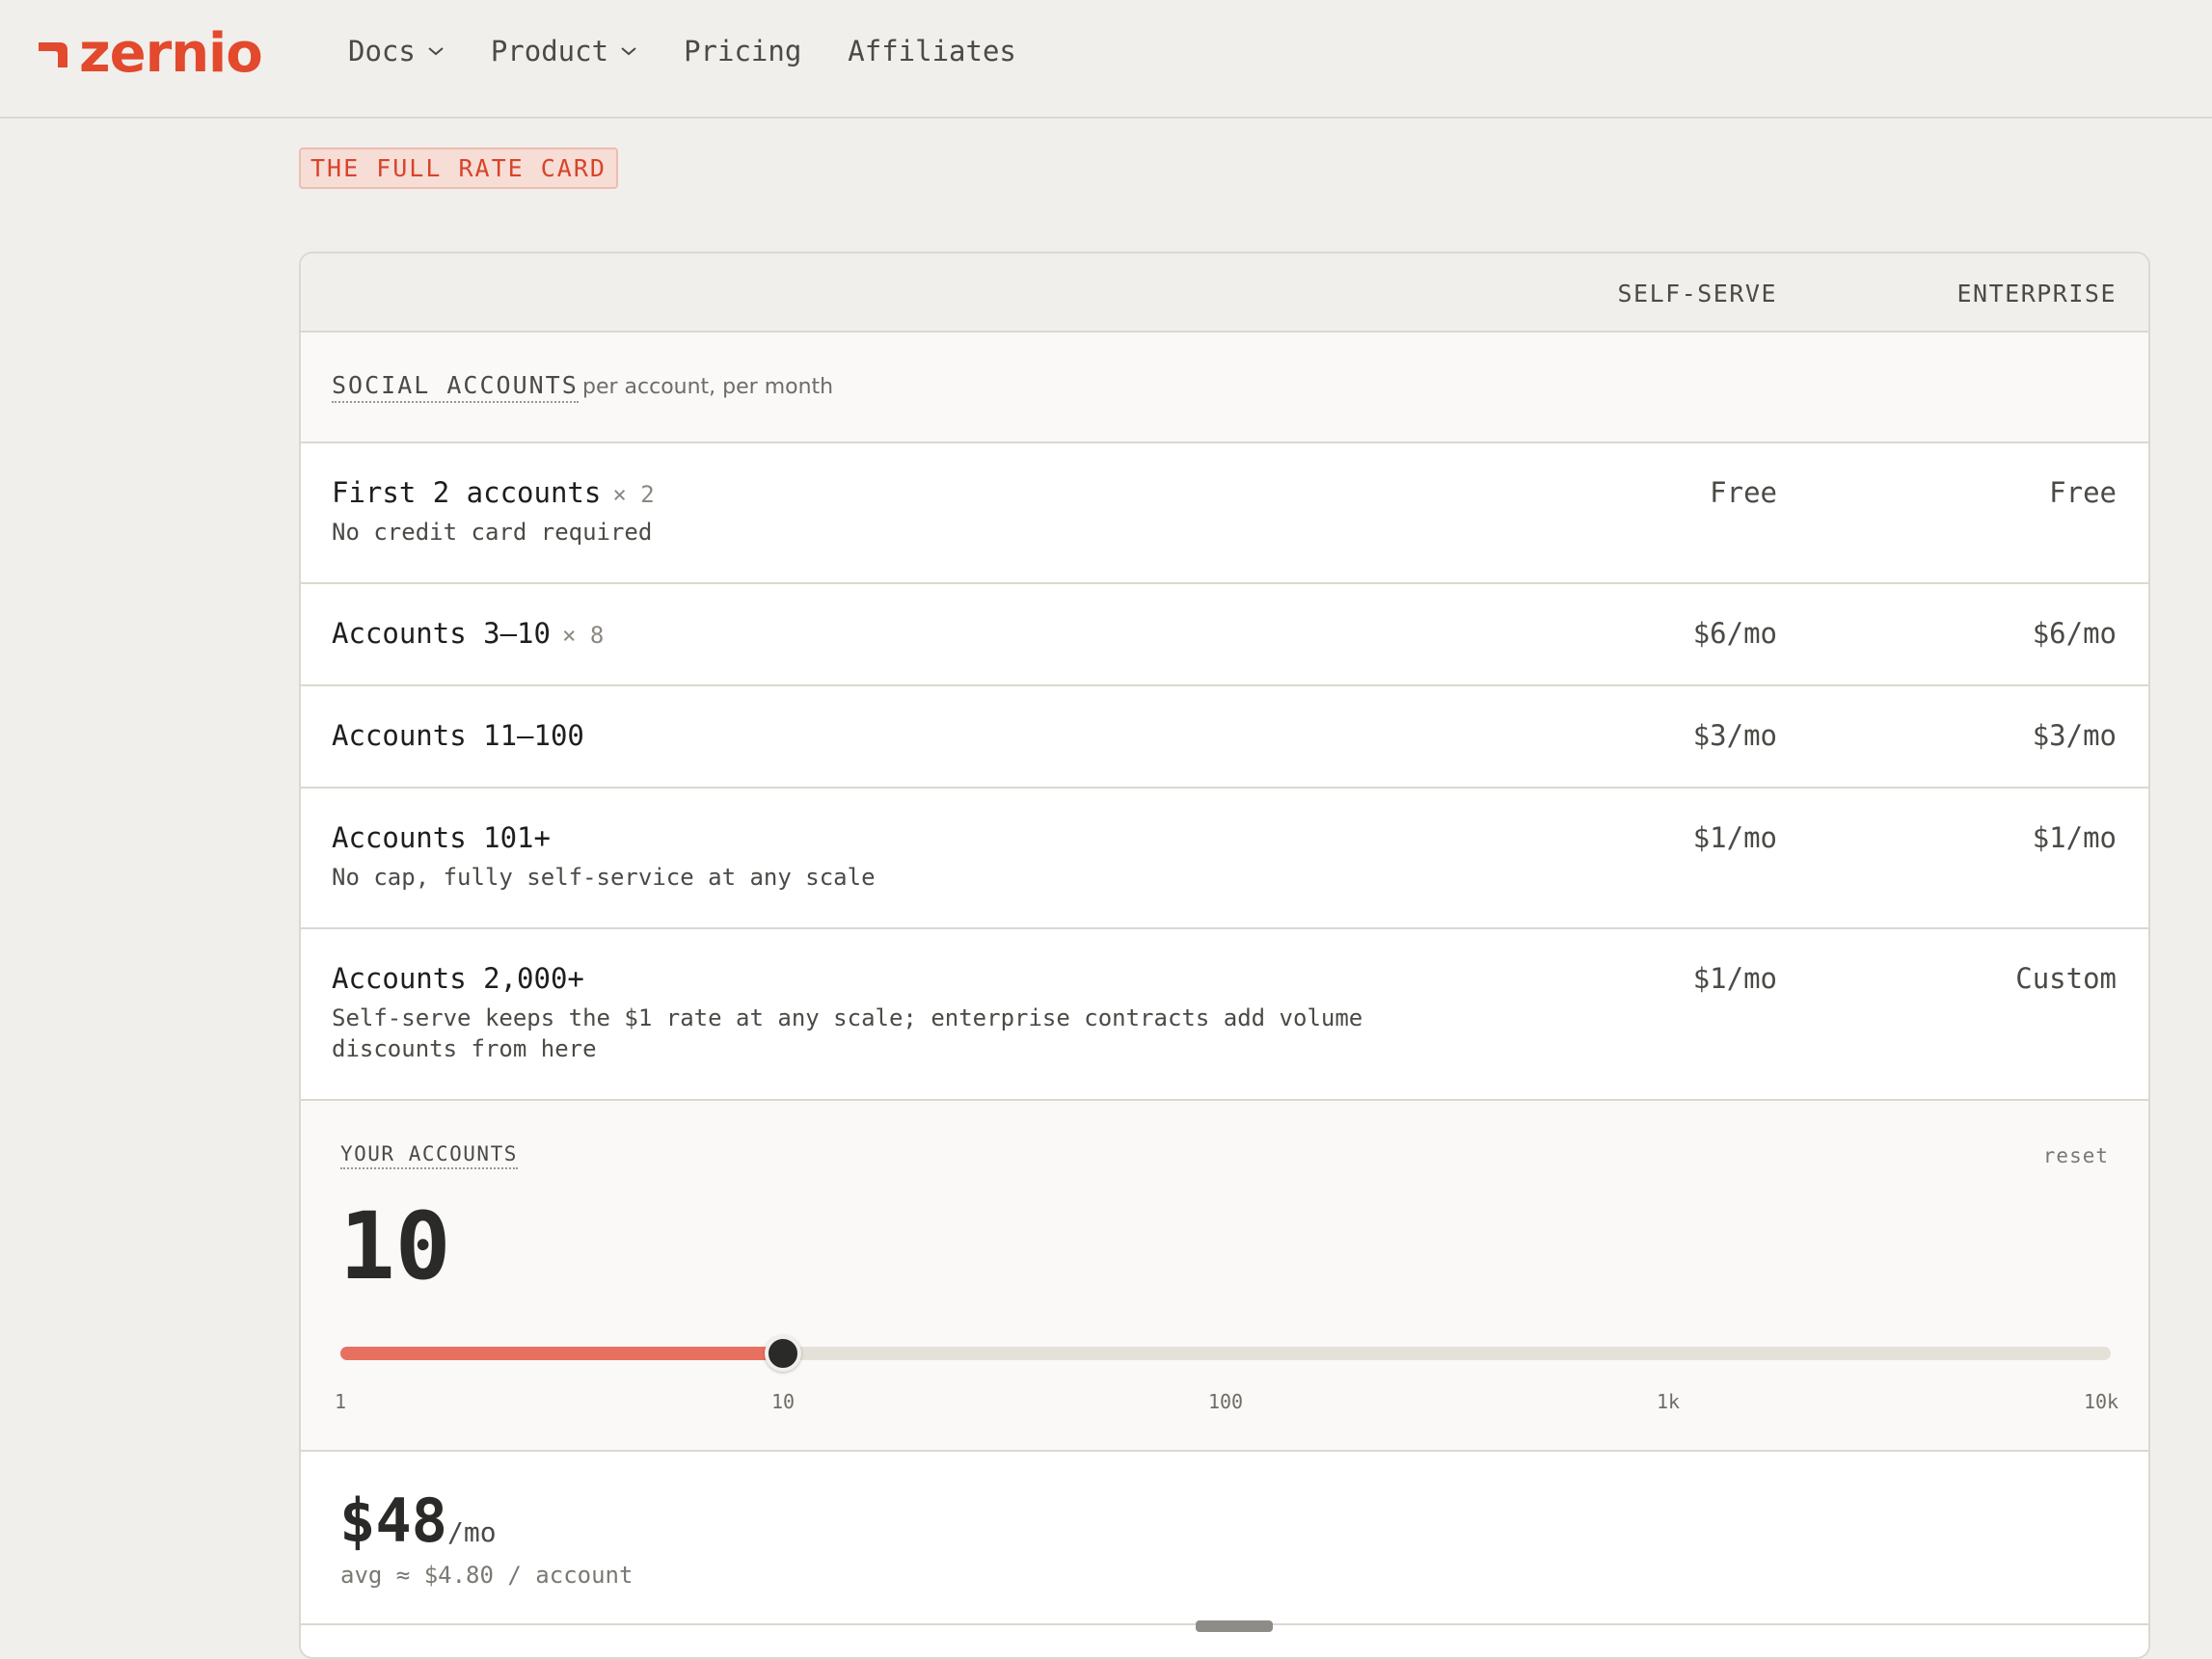 Image resolution: width=2212 pixels, height=1659 pixels. Describe the element at coordinates (1668, 1401) in the screenshot. I see `slider-tick: 1k` at that location.